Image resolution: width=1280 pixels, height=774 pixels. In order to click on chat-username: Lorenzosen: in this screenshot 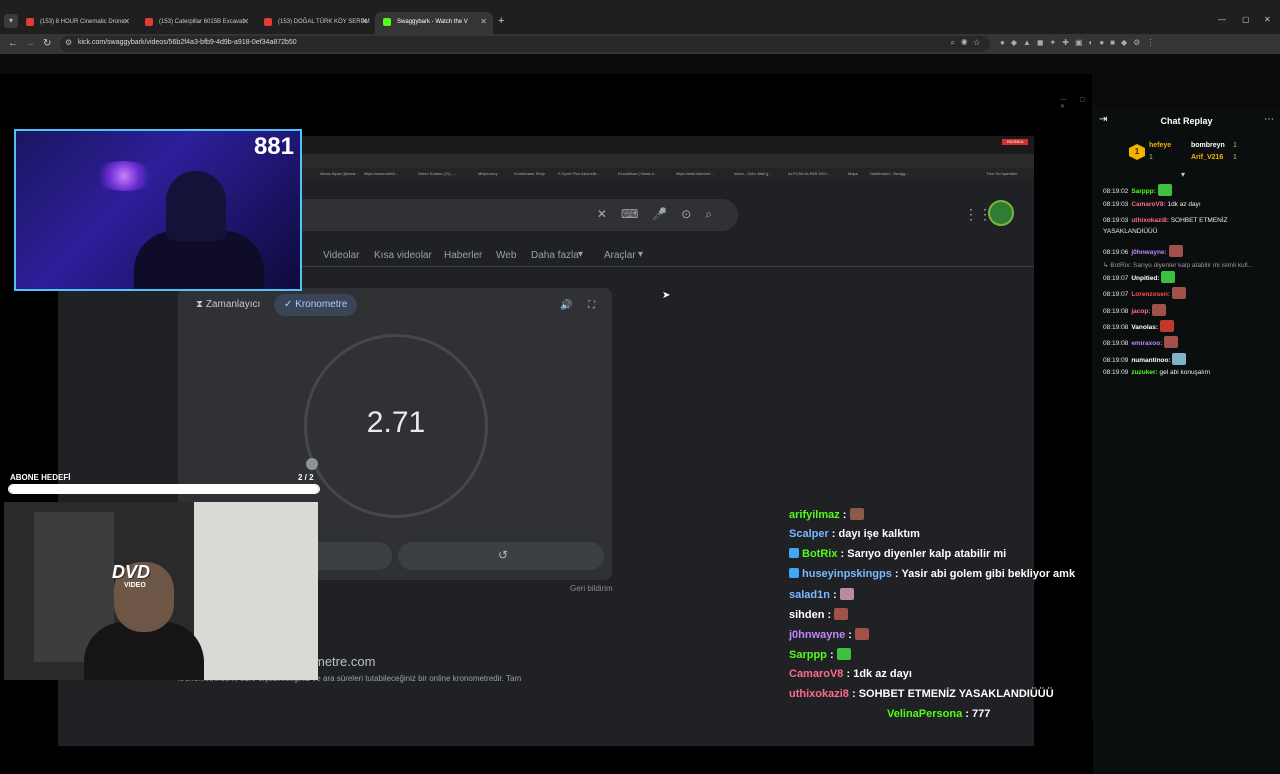, I will do `click(1150, 294)`.